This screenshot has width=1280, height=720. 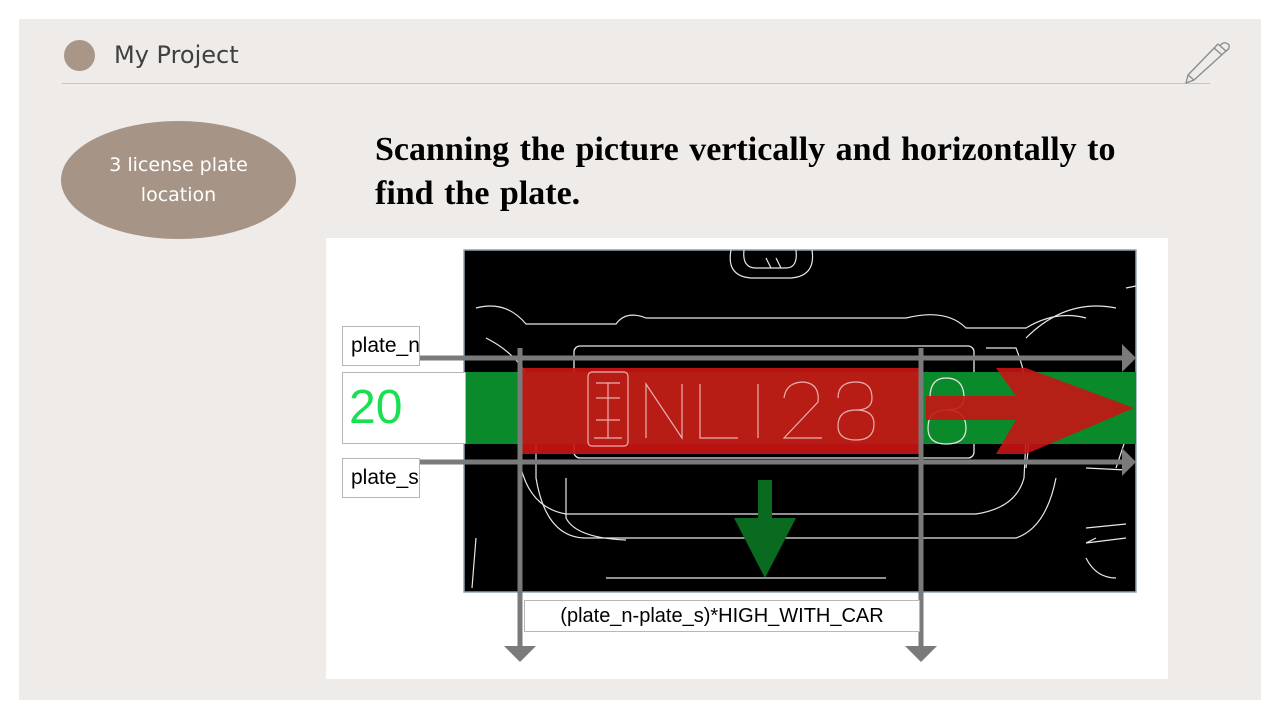 What do you see at coordinates (636, 83) in the screenshot?
I see `header-divider` at bounding box center [636, 83].